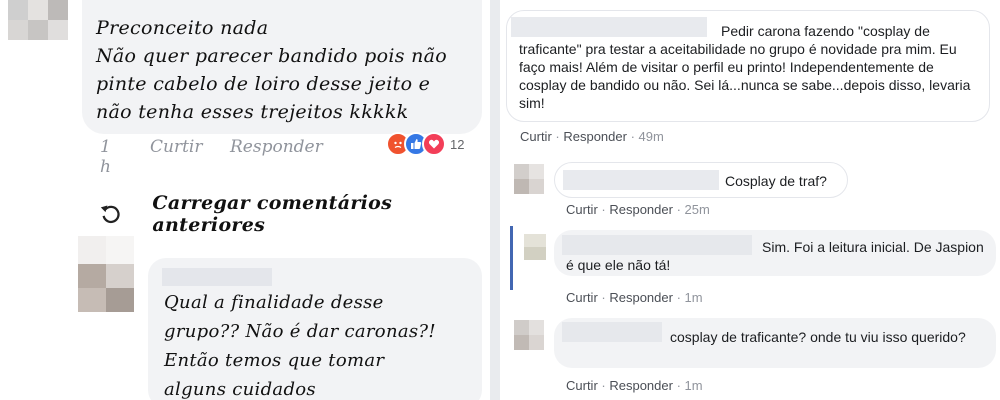 Image resolution: width=1000 pixels, height=400 pixels. I want to click on reload-icon, so click(110, 214).